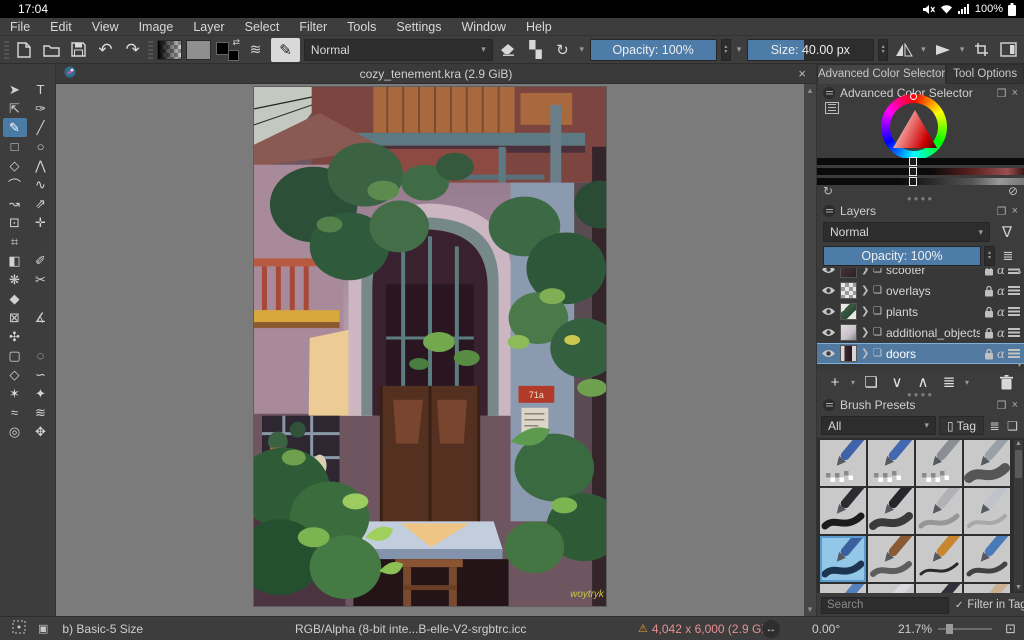  I want to click on workspace-chooser-icon: ≋, so click(255, 50).